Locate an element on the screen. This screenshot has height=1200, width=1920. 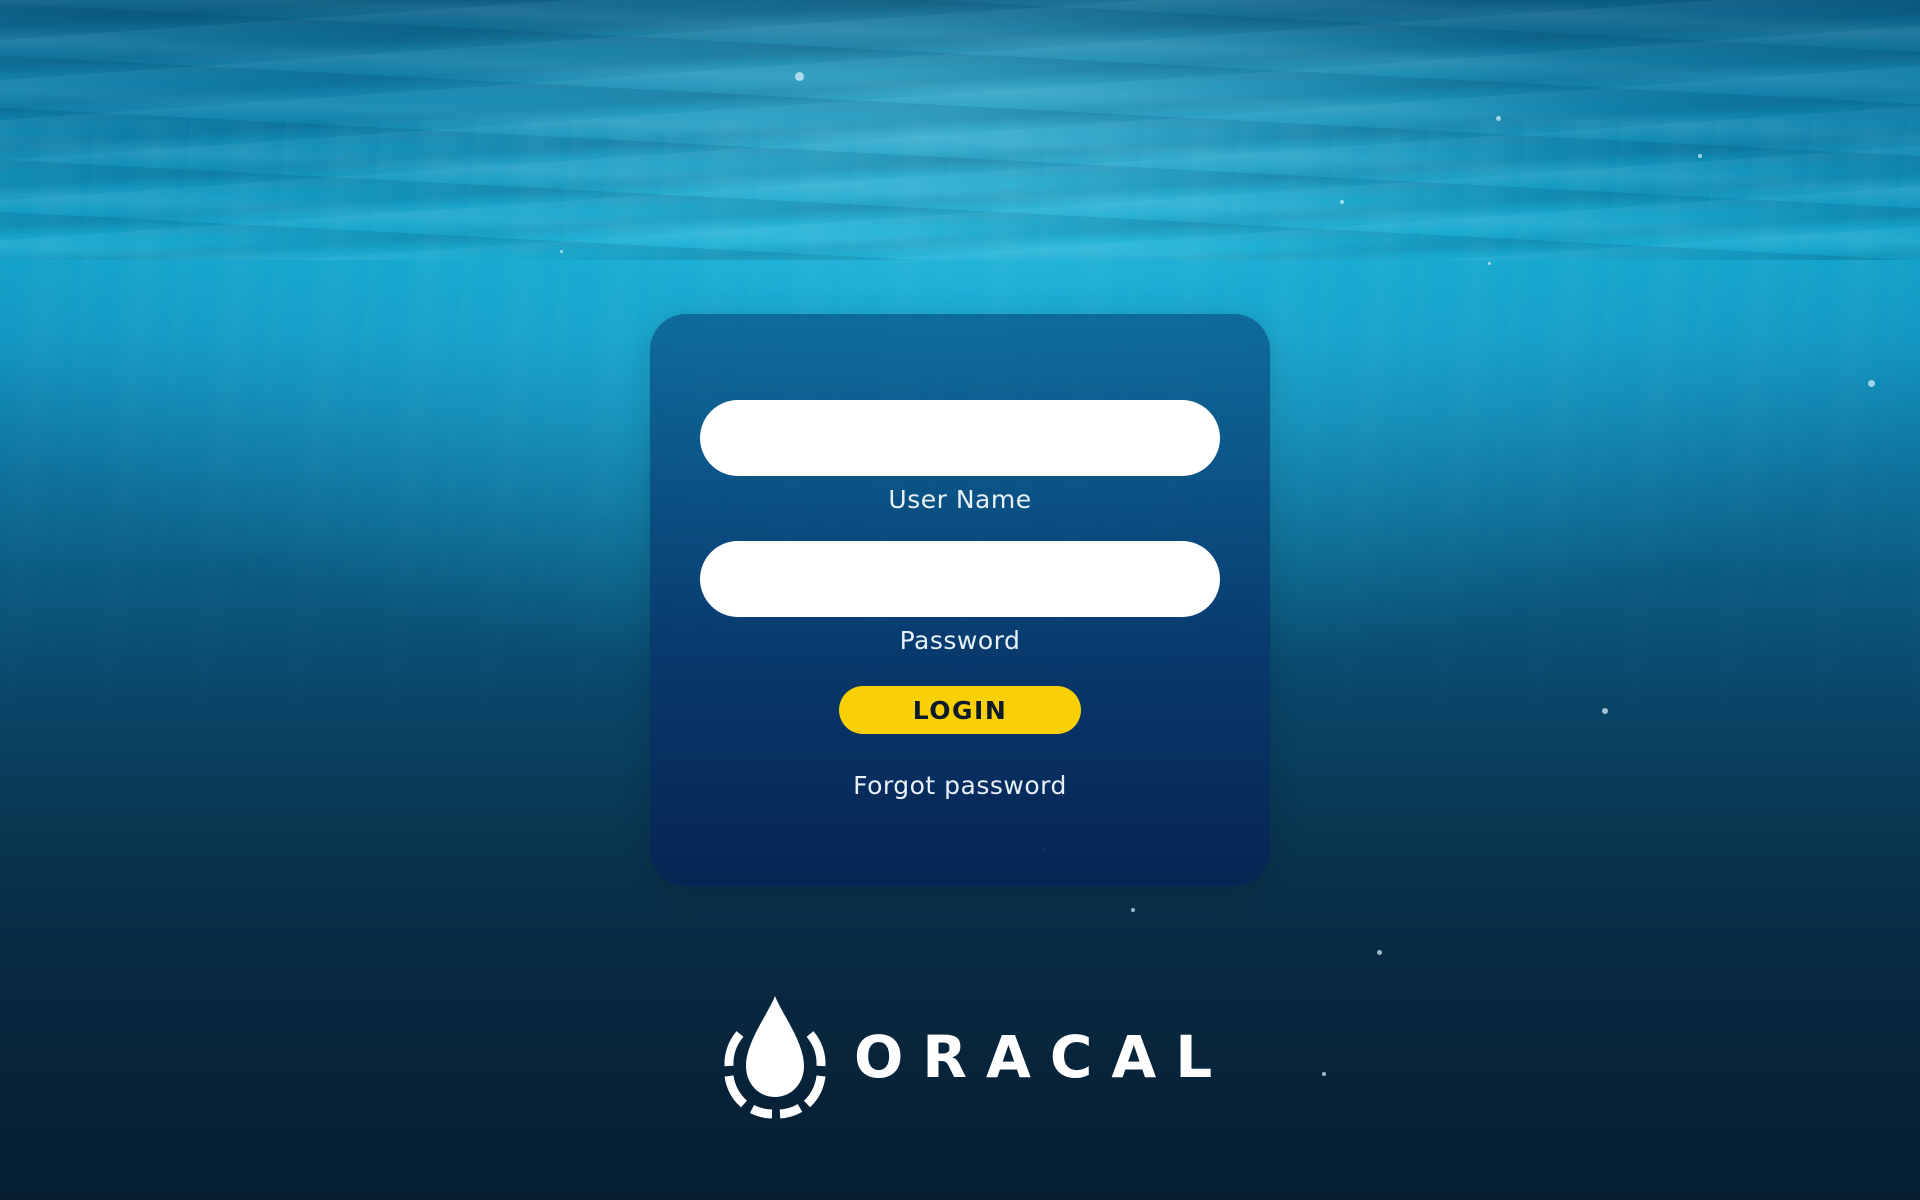
brand-logo: ORACAL is located at coordinates (966, 1057).